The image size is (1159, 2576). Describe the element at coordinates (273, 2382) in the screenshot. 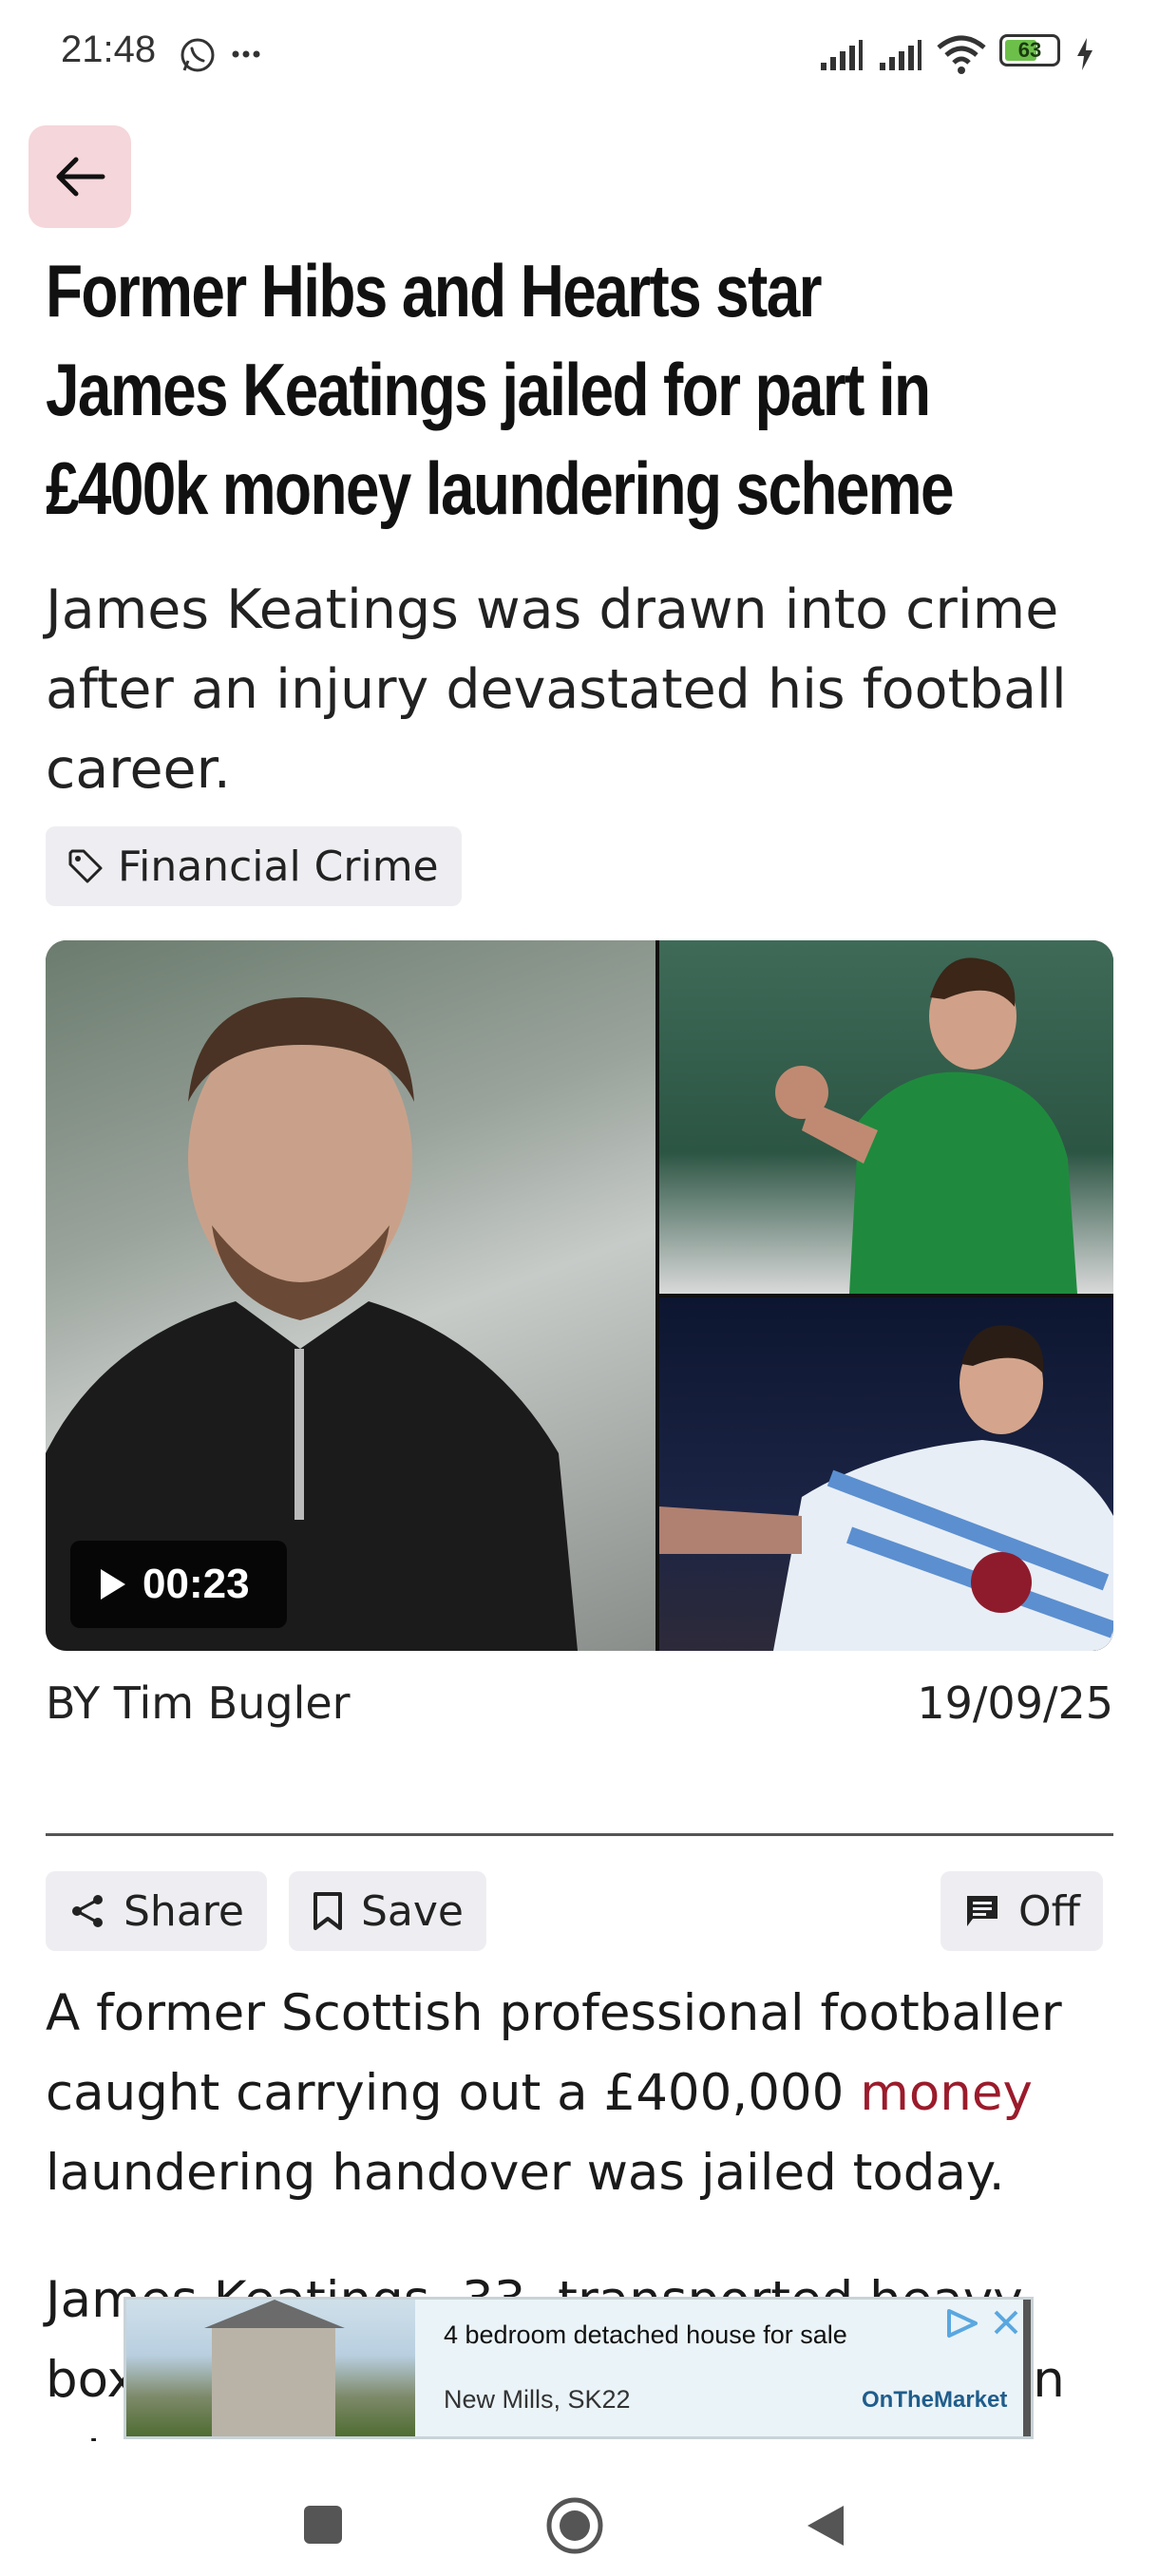

I see `ad-house-facade` at that location.